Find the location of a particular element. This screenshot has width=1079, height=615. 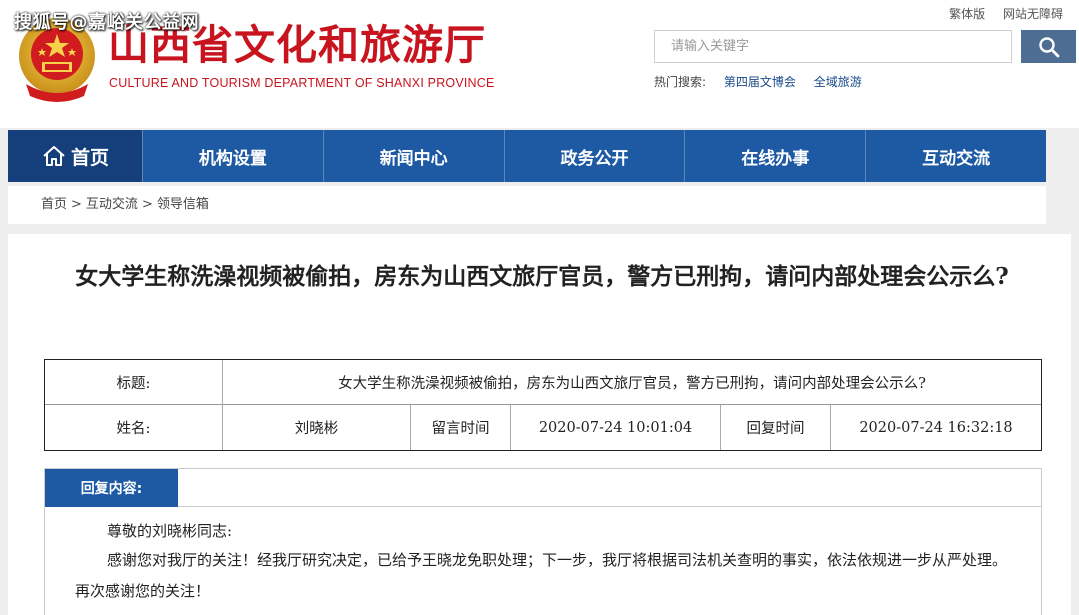

search-icon is located at coordinates (1048, 46).